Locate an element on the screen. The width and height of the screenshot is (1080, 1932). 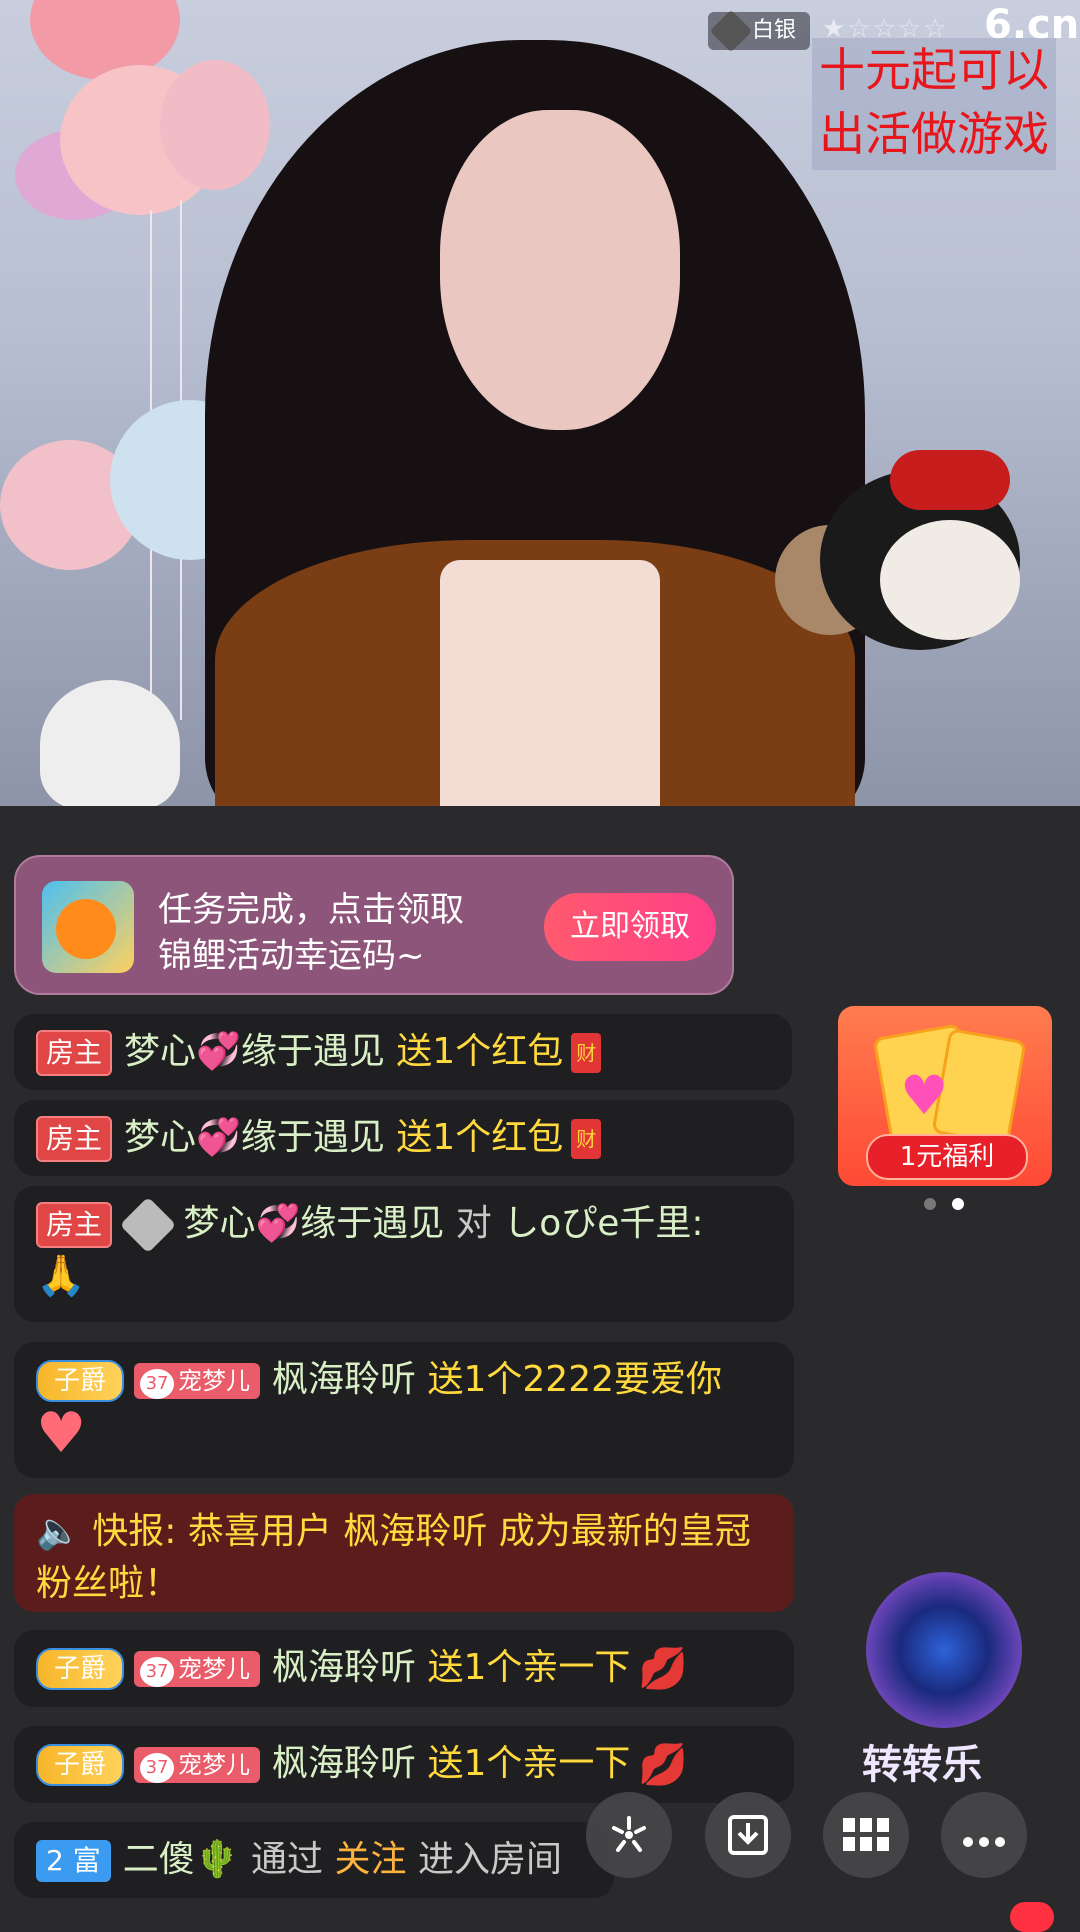
download-button is located at coordinates (748, 1835).